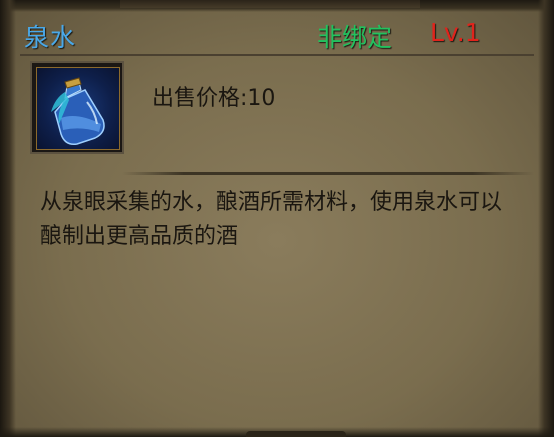 The width and height of the screenshot is (554, 437). I want to click on item-icon-slot, so click(77, 107).